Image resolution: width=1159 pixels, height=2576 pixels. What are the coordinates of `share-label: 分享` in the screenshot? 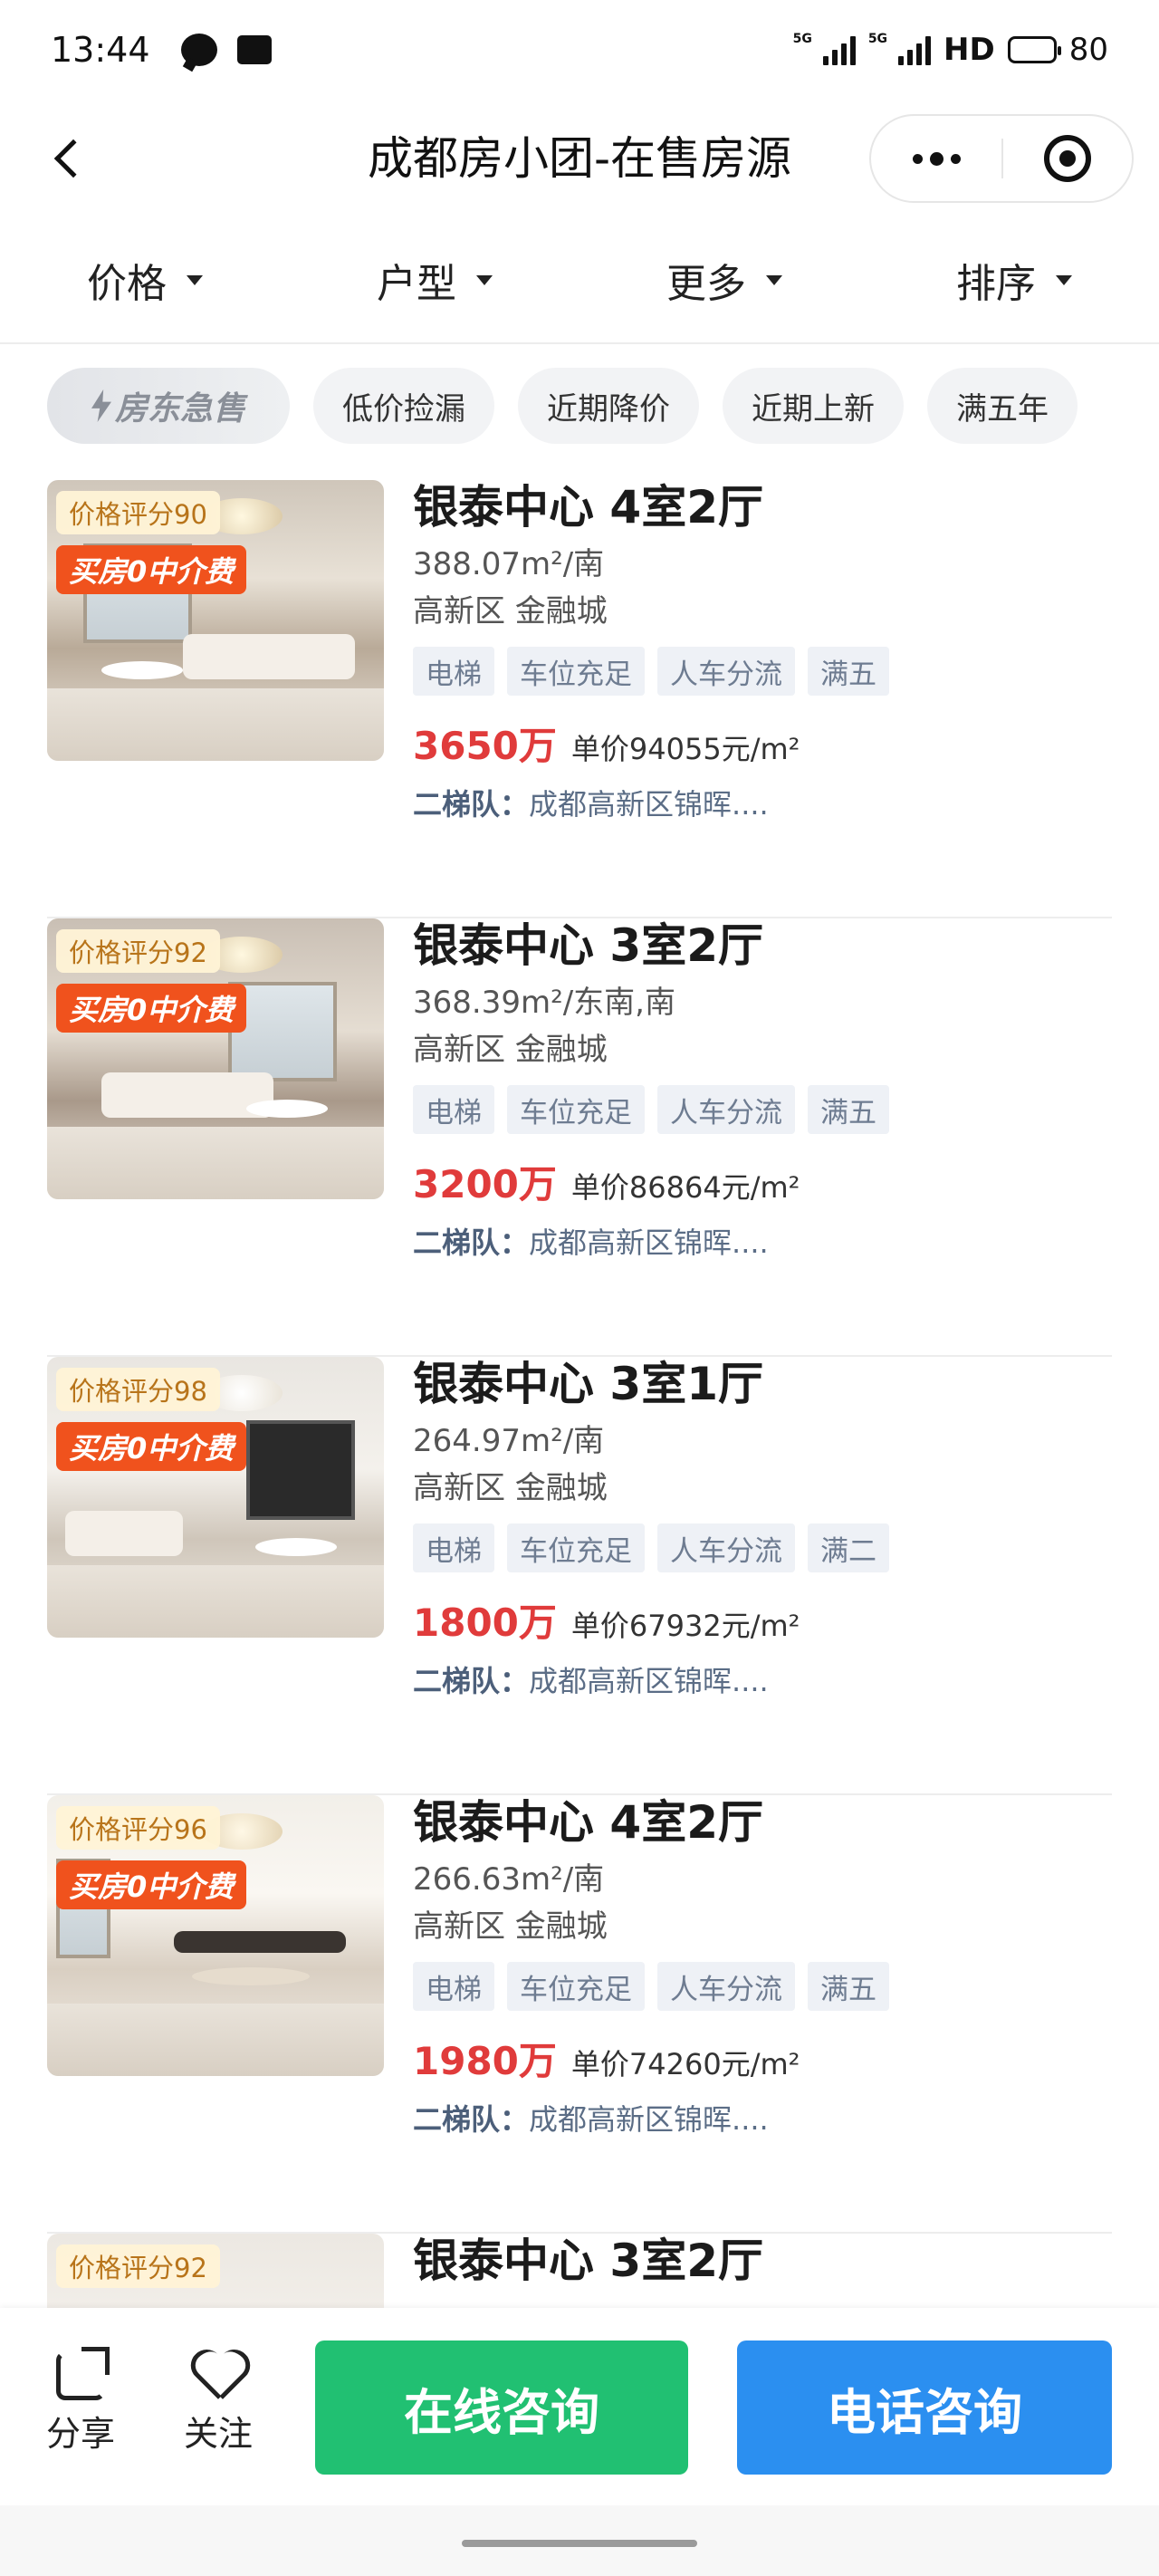 It's located at (80, 2434).